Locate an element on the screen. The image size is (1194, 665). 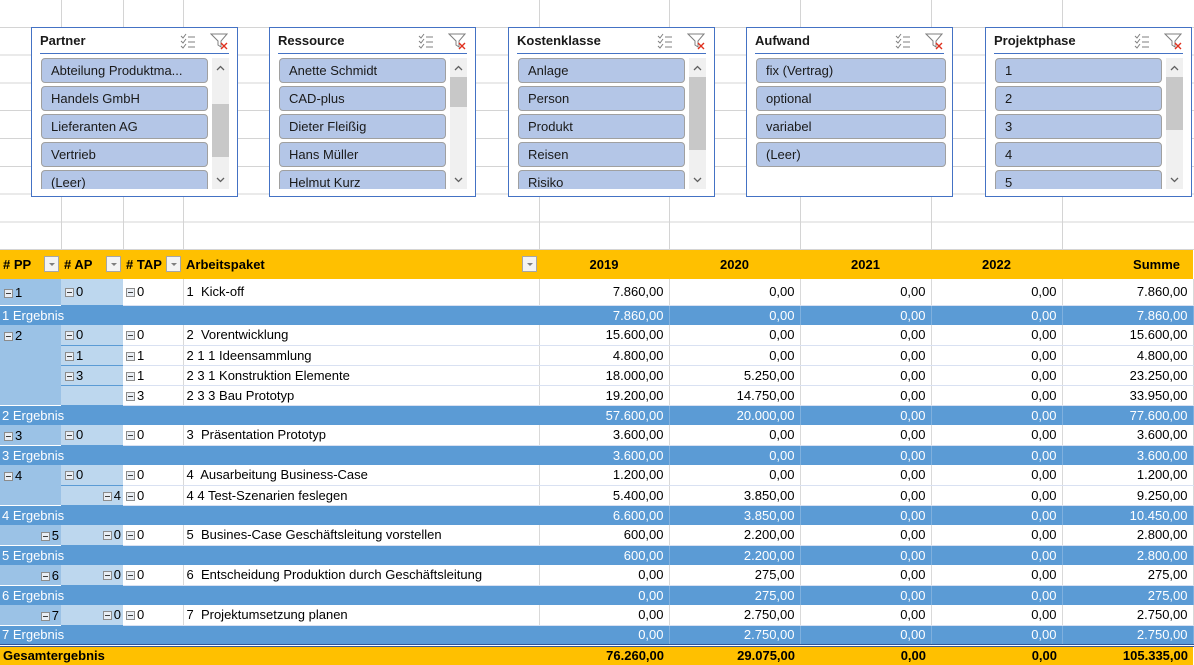
slicer-item: Anette Schmidt is located at coordinates (362, 70).